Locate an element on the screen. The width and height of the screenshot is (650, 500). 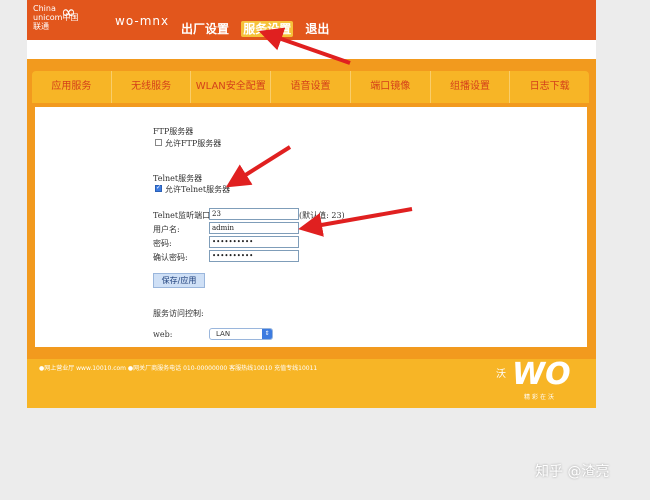
service-tabs: 应用服务 无线服务 WLAN安全配置 语音设置 端口镜像 组播设置 日志下载 is located at coordinates (310, 87).